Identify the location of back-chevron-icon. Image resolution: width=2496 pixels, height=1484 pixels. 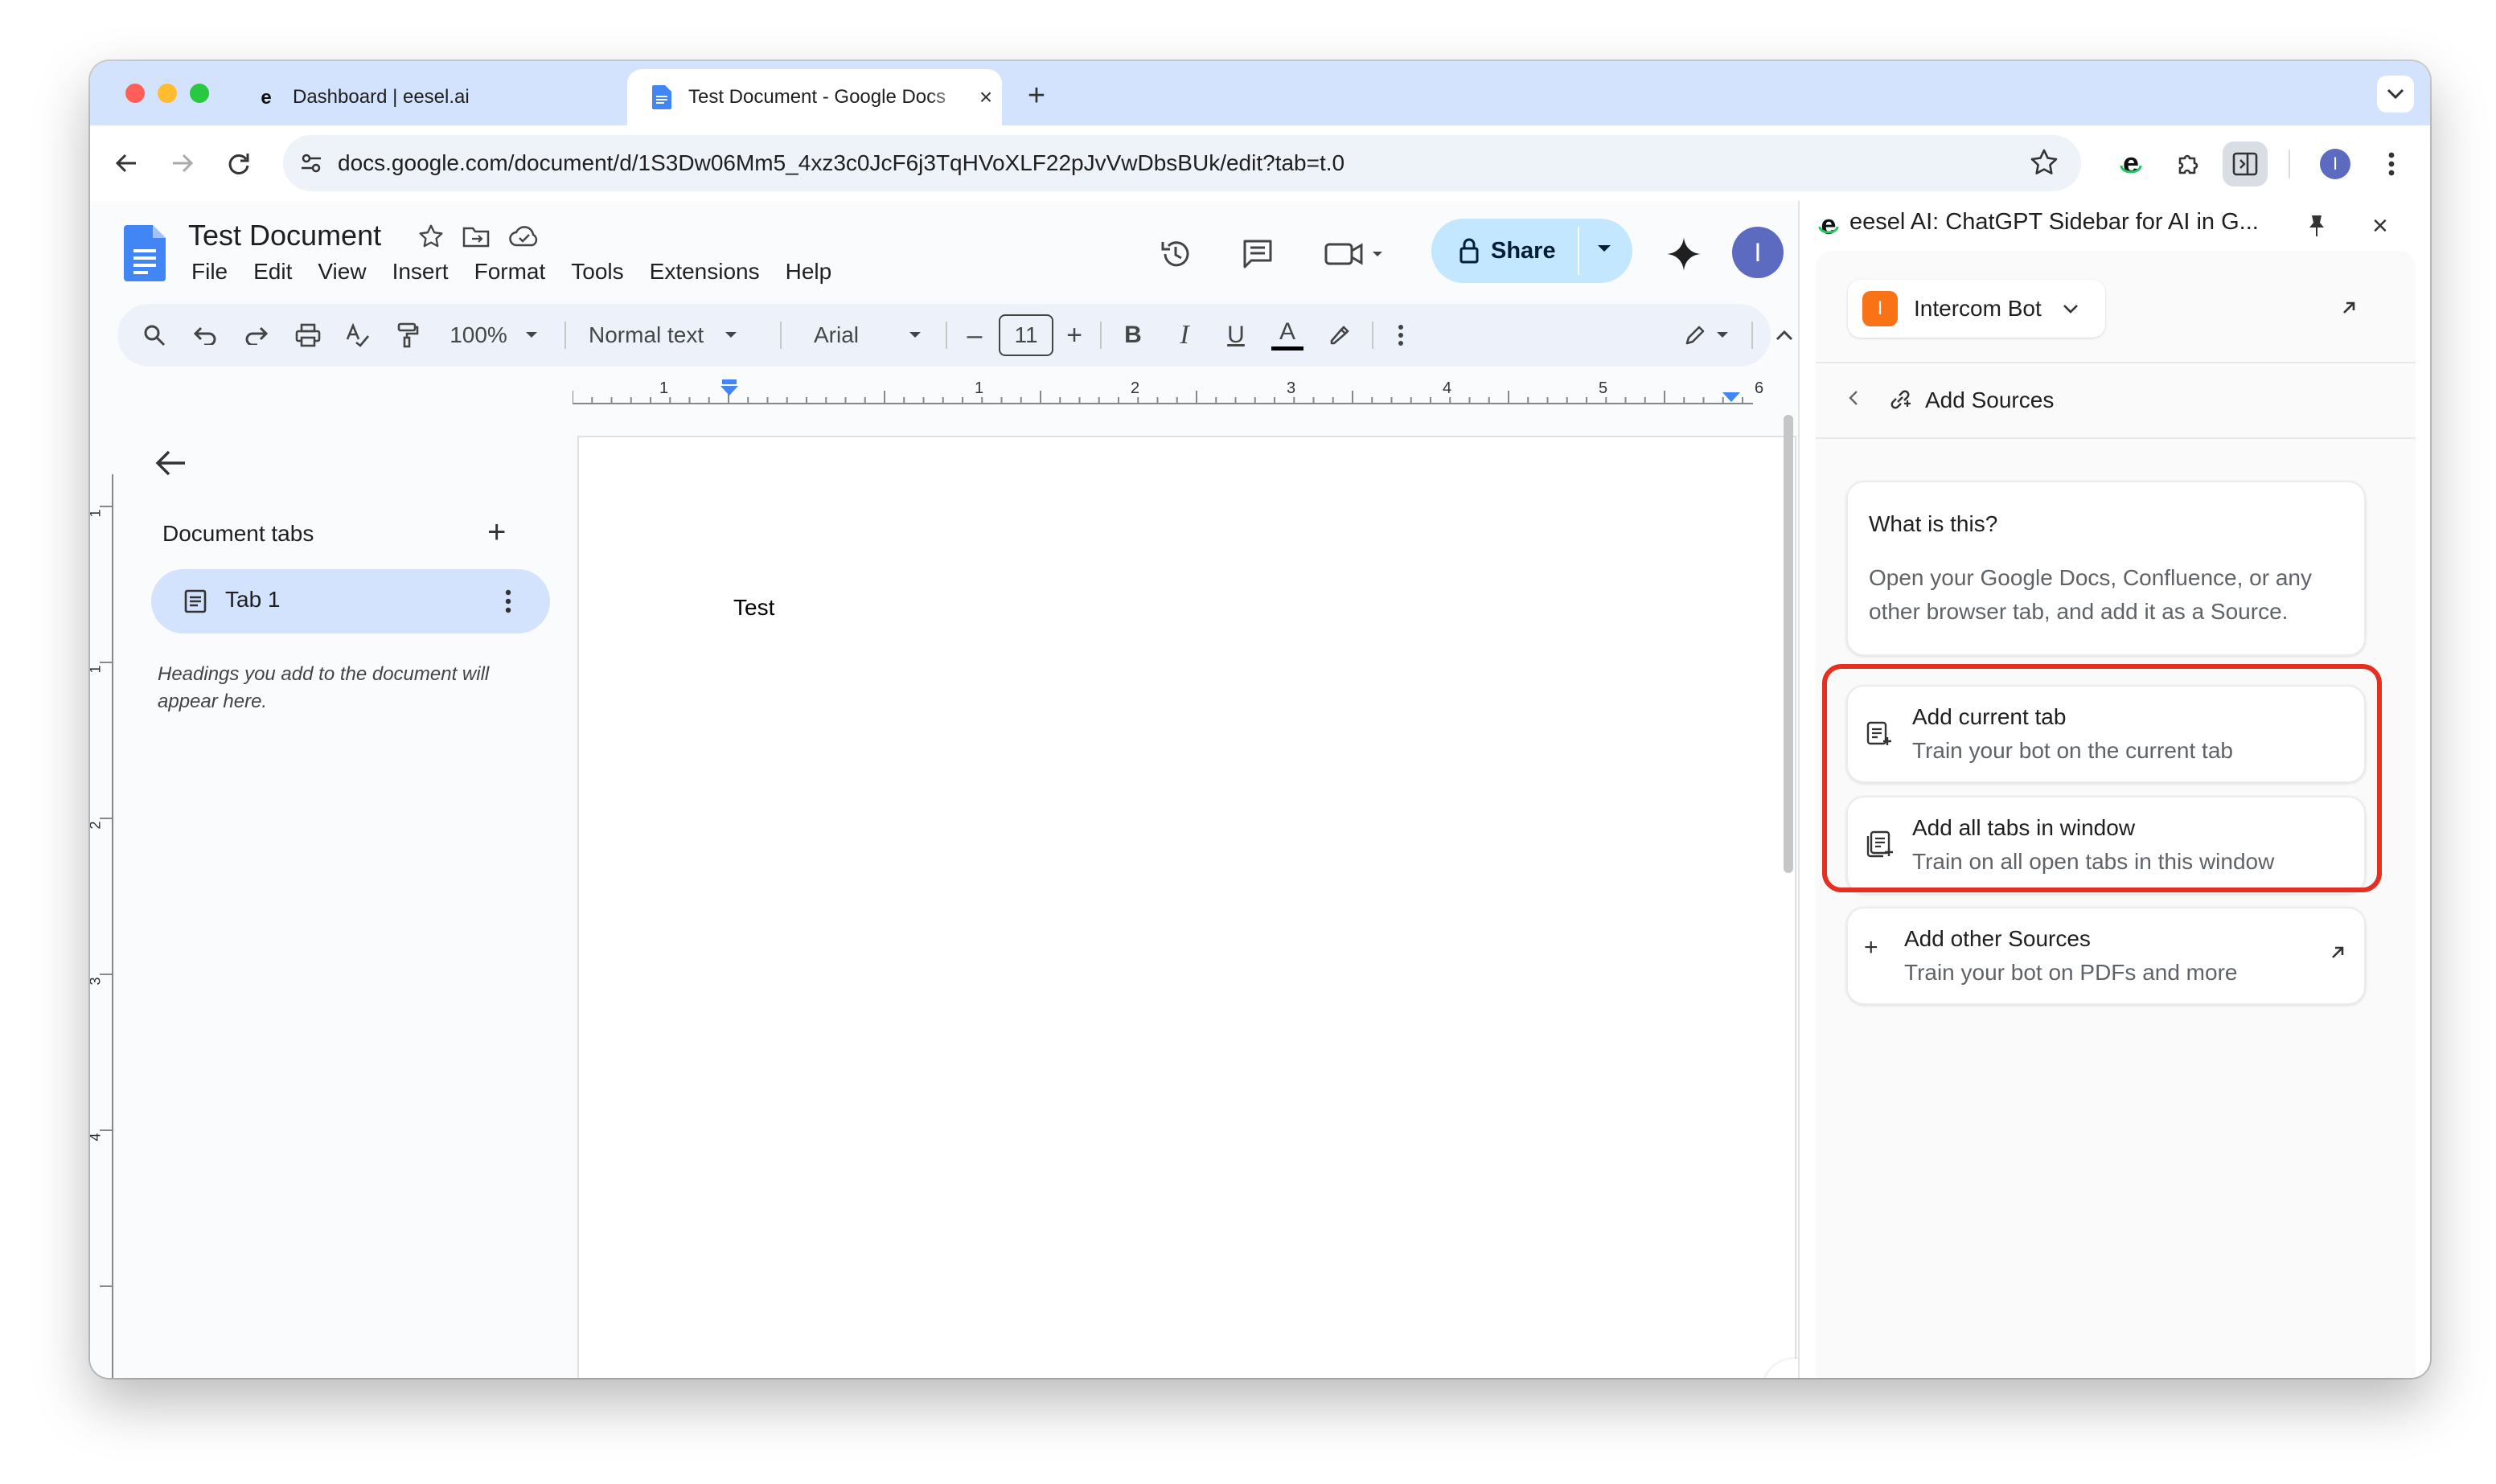
(1854, 400).